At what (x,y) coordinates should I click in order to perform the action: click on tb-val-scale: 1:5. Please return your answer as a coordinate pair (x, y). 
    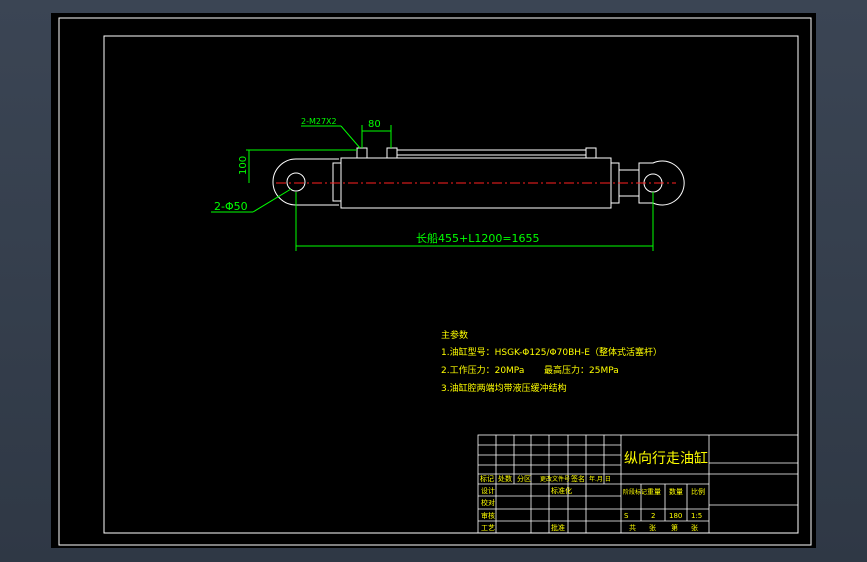
    Looking at the image, I should click on (696, 516).